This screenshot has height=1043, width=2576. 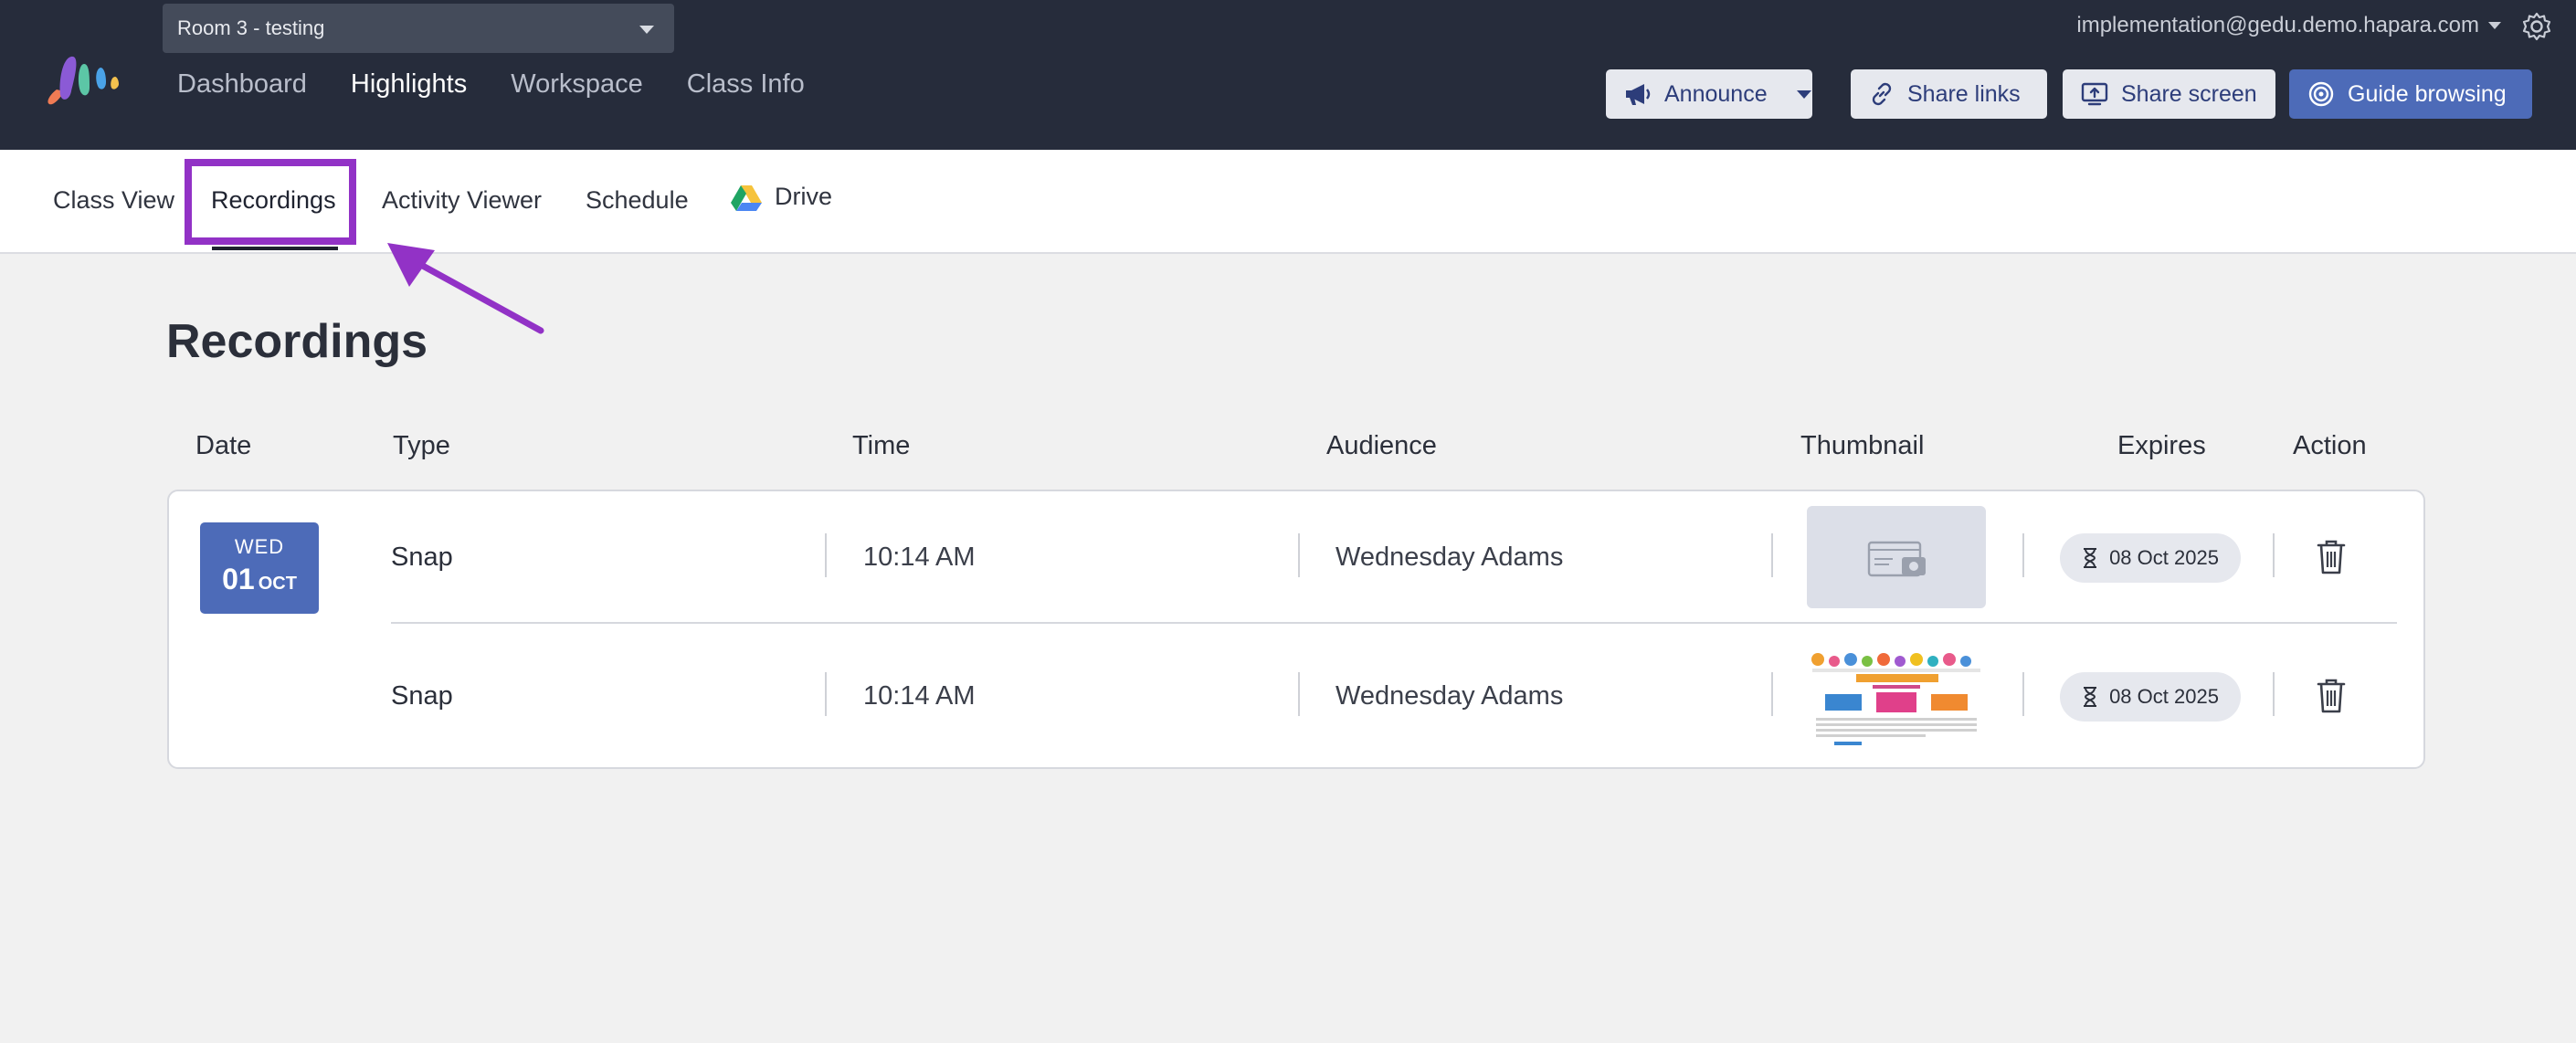 I want to click on room-select-value: Room 3 - testing, so click(x=251, y=28).